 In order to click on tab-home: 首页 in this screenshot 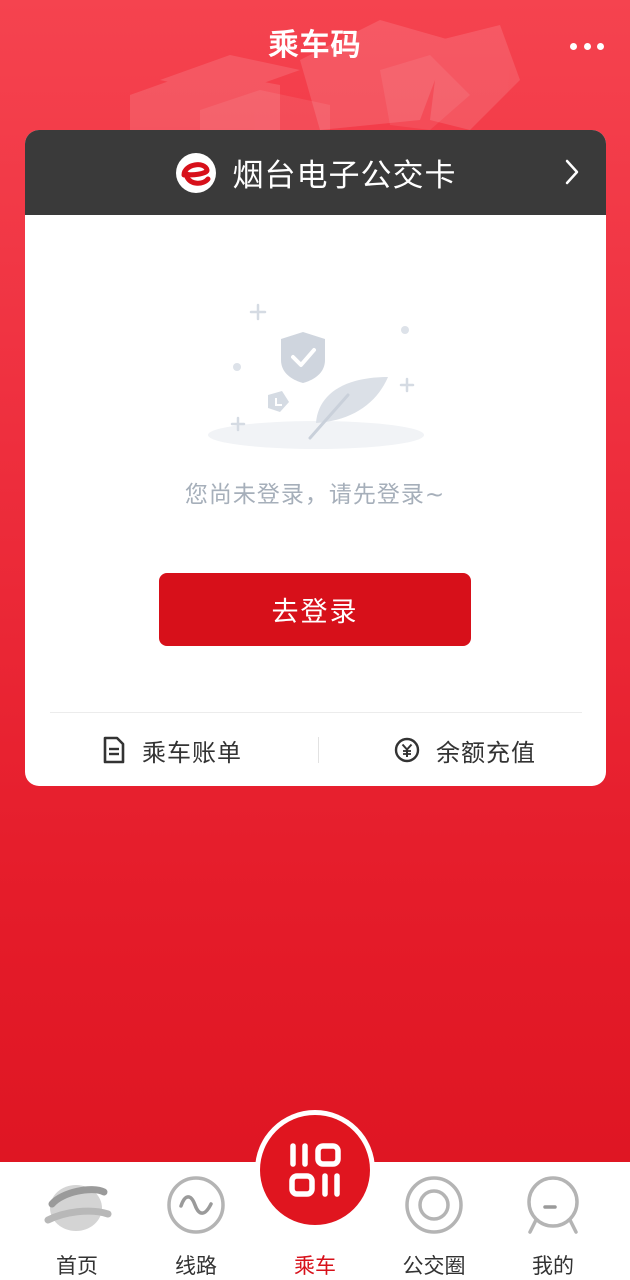, I will do `click(77, 1221)`.